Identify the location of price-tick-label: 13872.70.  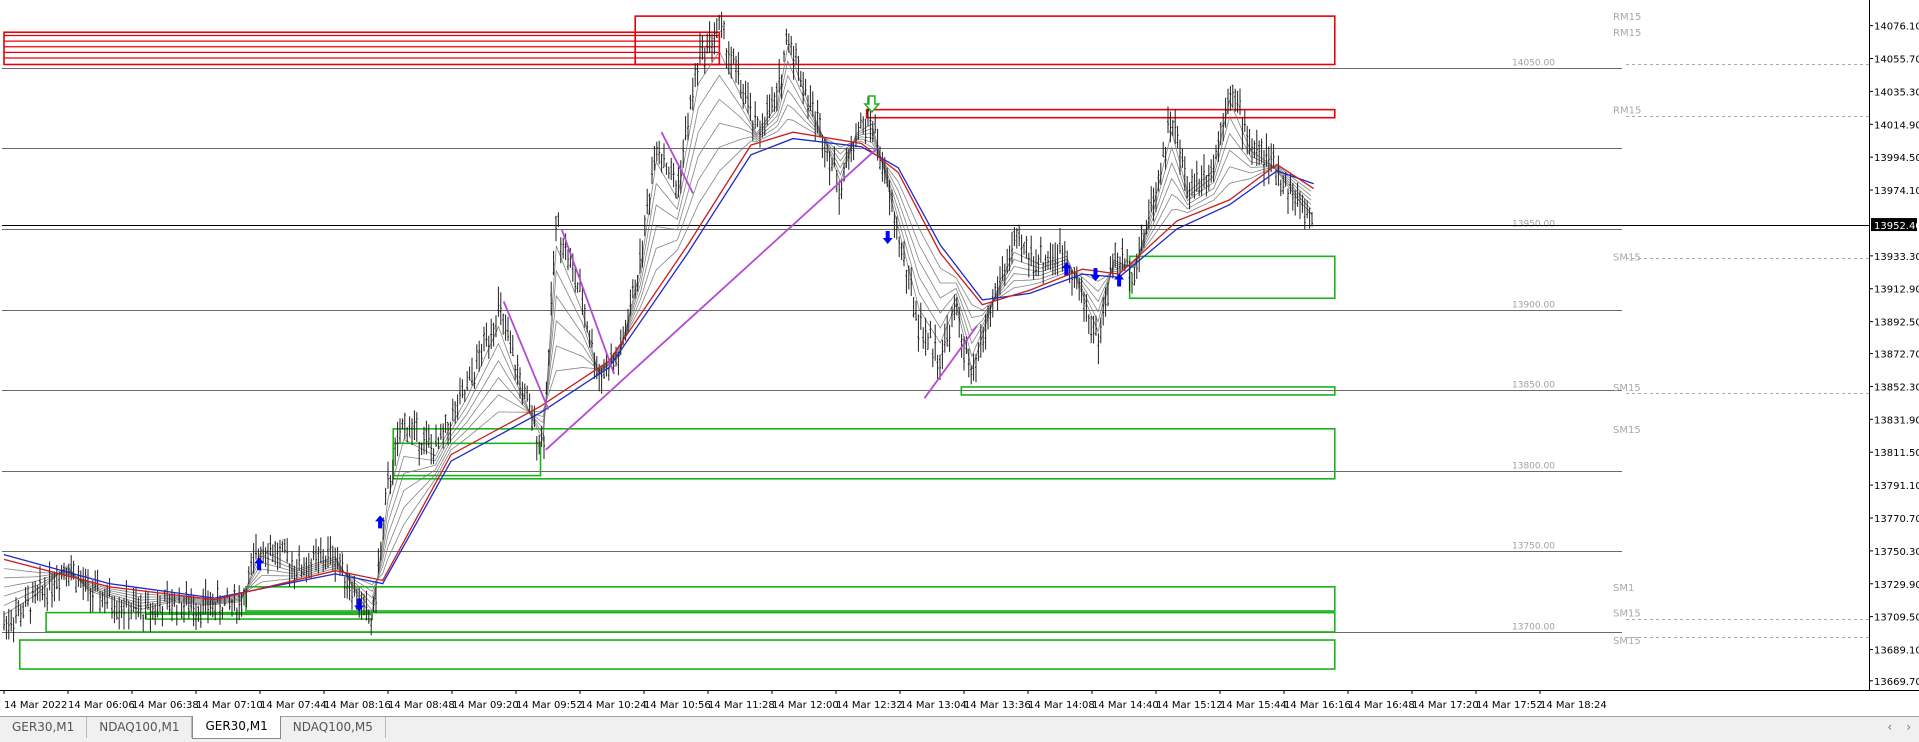
(1896, 355).